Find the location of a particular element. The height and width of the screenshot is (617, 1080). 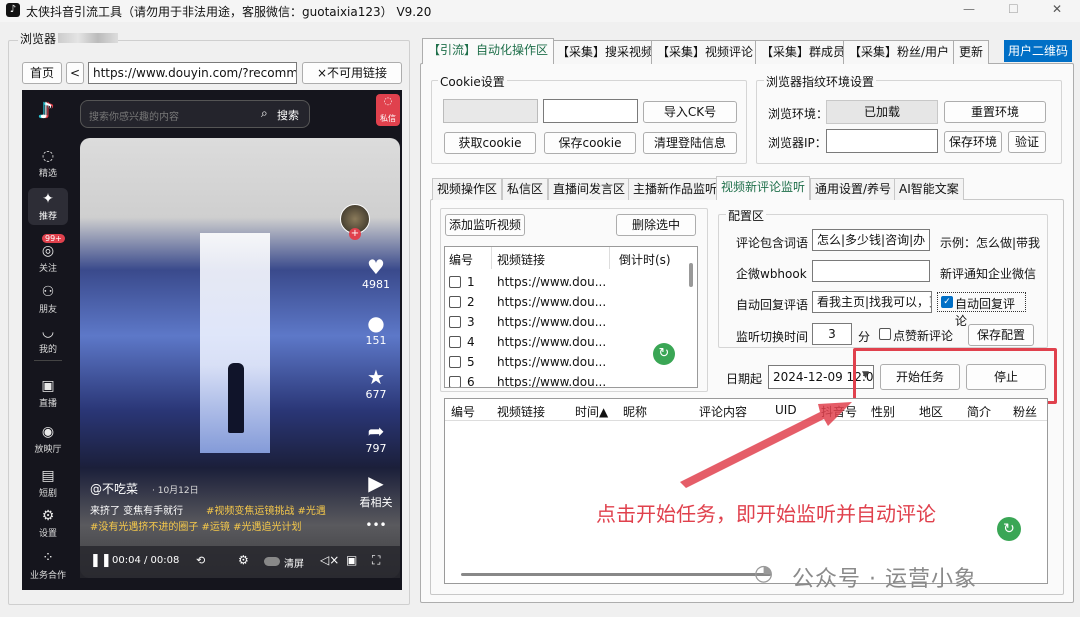

nav-pengyou: ⚇ 朋友 is located at coordinates (48, 299).